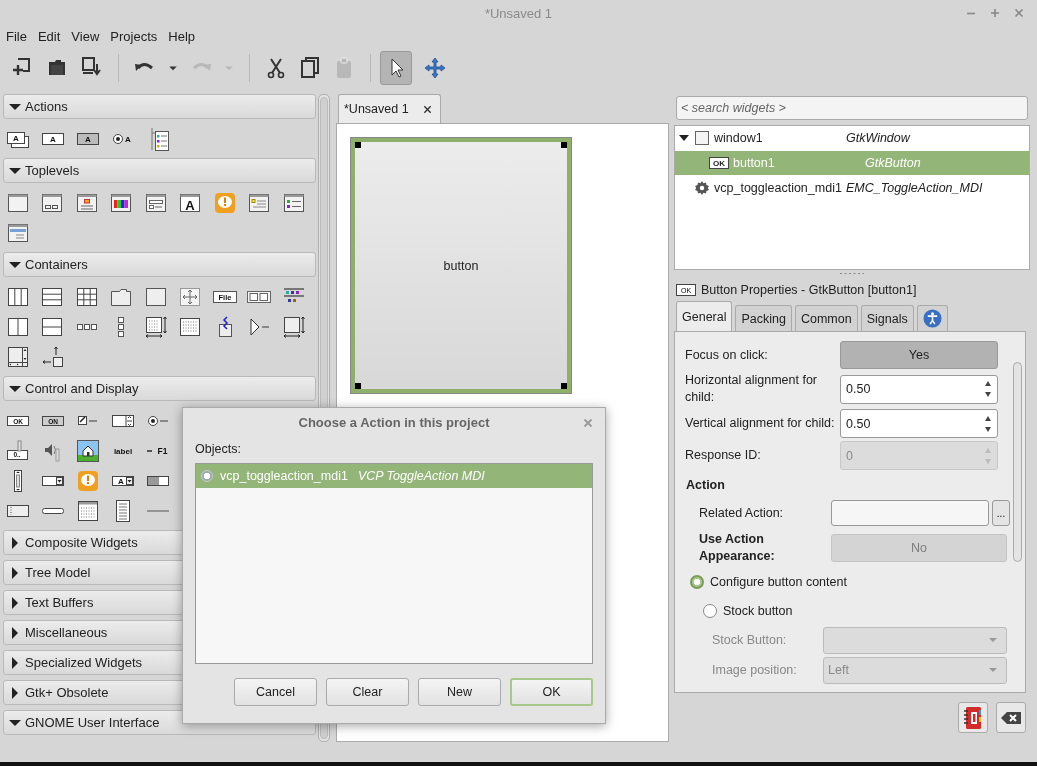 The height and width of the screenshot is (766, 1037). I want to click on design-button: button, so click(461, 265).